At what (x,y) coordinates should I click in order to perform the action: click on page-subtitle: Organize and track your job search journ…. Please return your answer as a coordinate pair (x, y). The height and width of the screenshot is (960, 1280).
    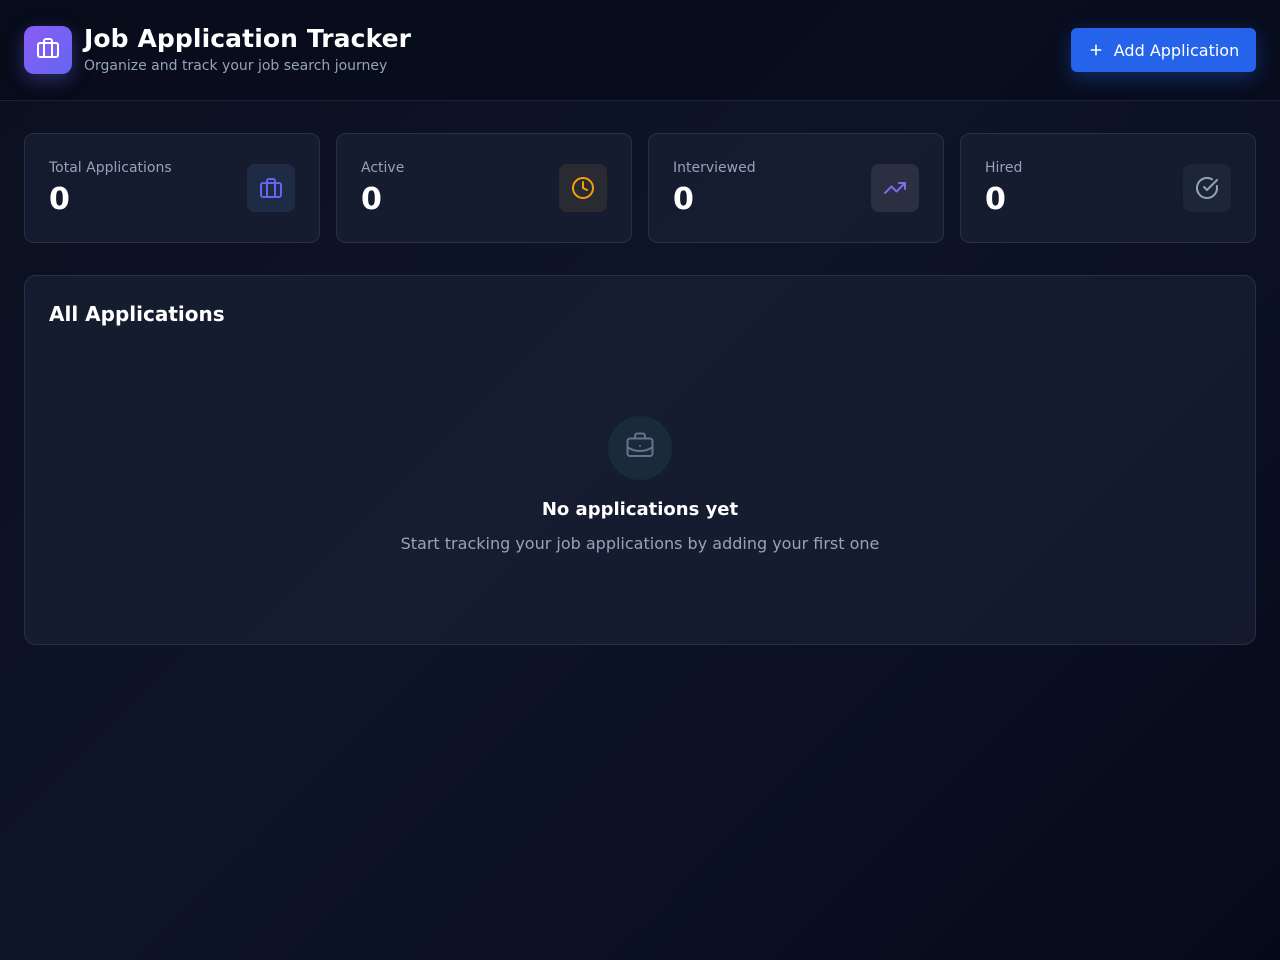
    Looking at the image, I should click on (236, 66).